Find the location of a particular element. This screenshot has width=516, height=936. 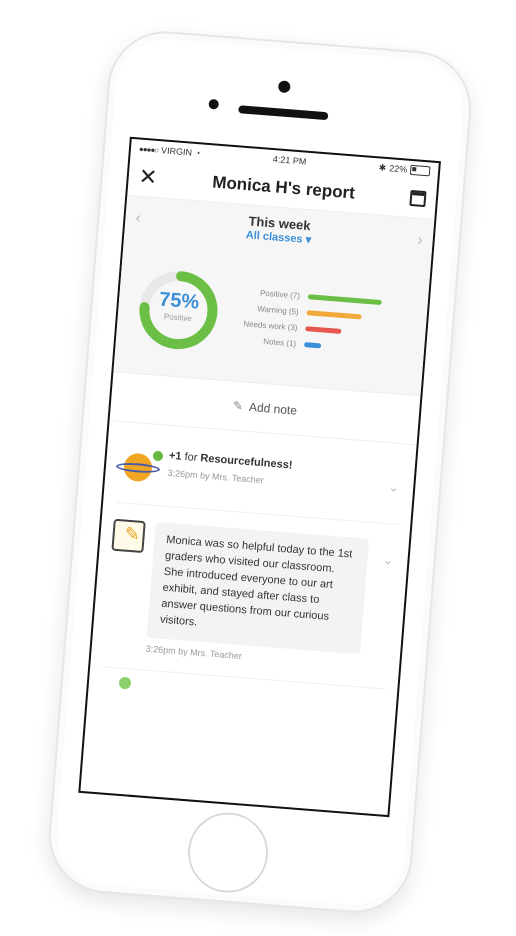

week-center: This week All classes ▾ is located at coordinates (278, 229).